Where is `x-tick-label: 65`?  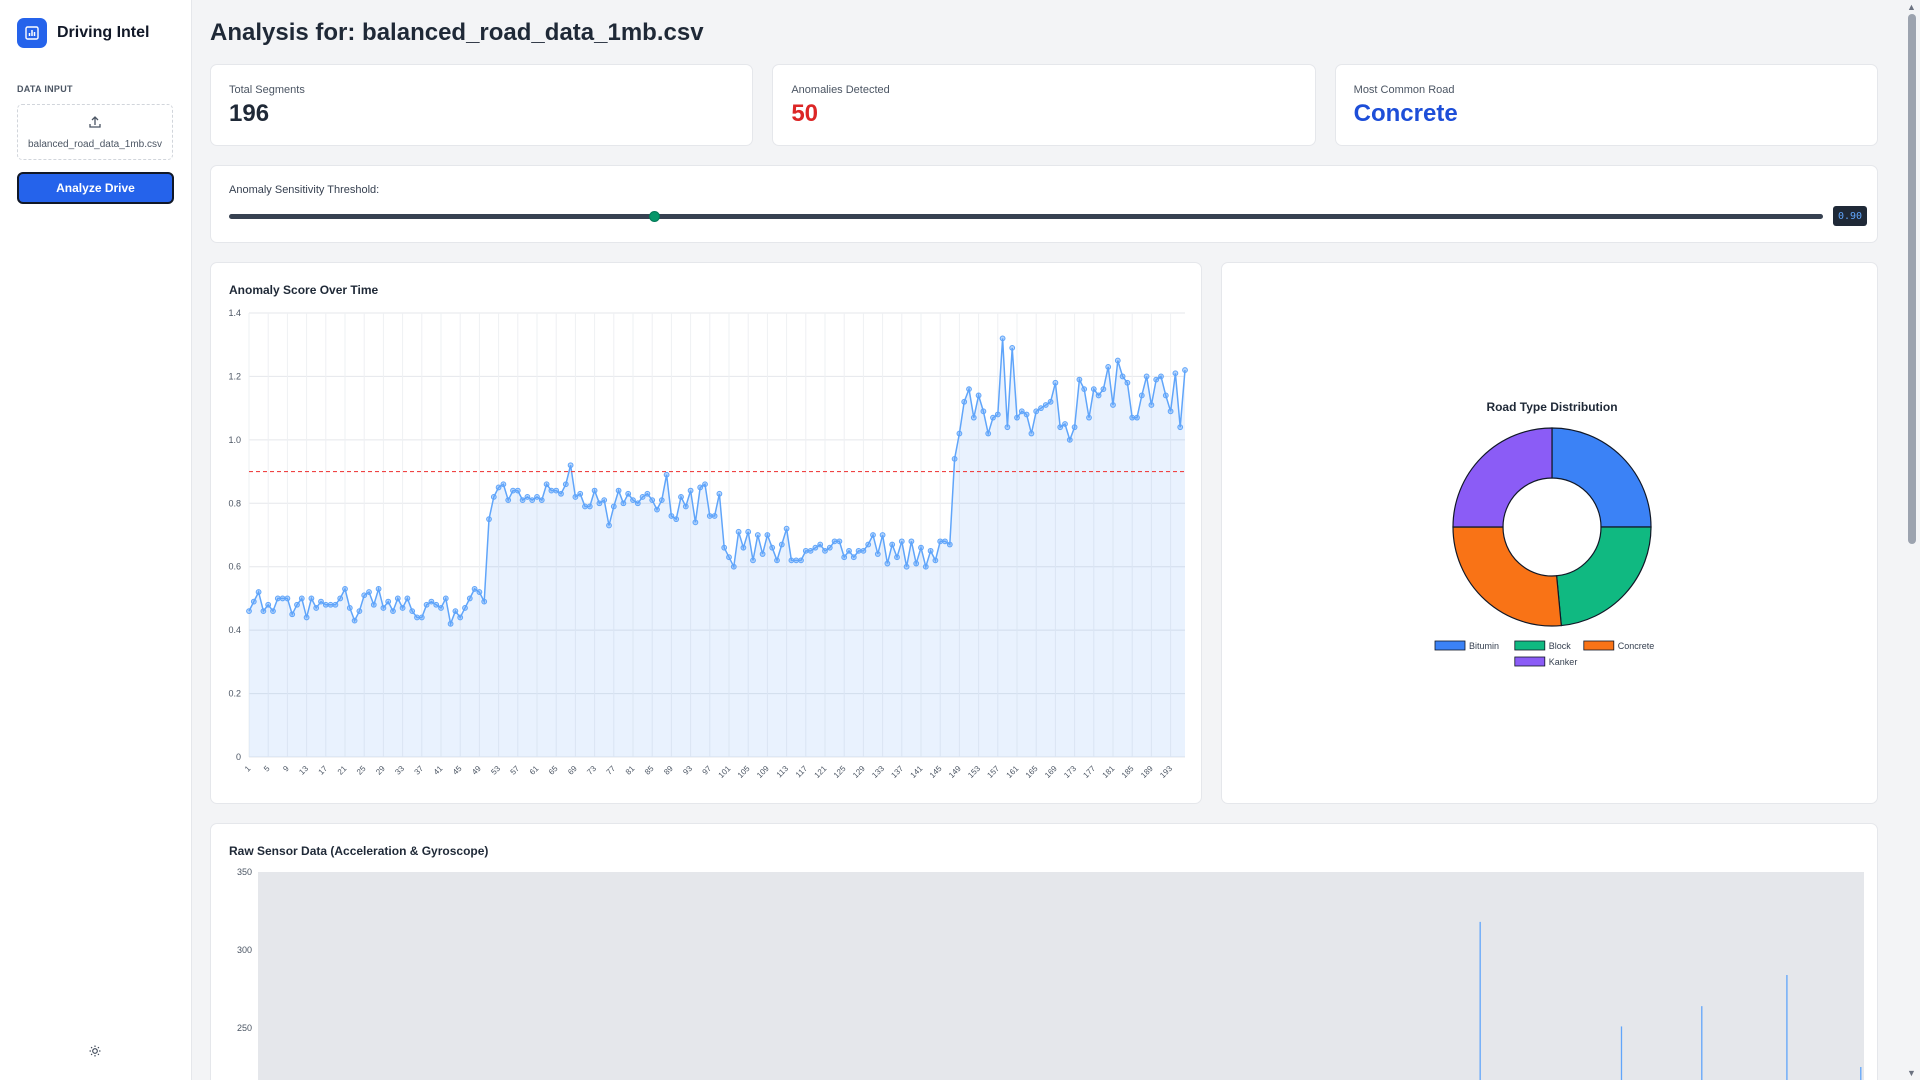 x-tick-label: 65 is located at coordinates (553, 770).